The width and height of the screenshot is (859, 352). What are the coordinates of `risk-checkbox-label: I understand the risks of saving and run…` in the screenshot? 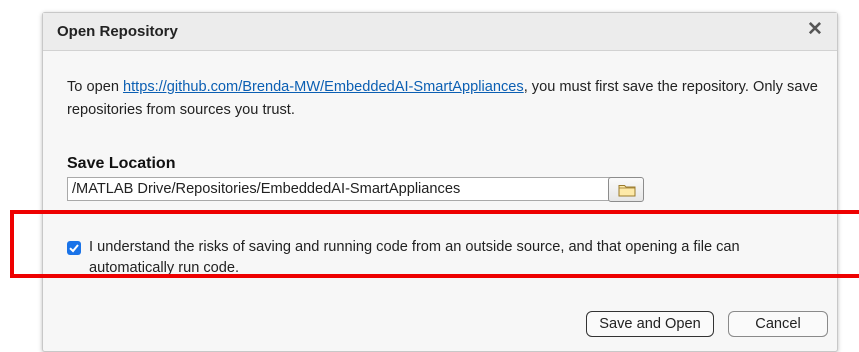 It's located at (449, 258).